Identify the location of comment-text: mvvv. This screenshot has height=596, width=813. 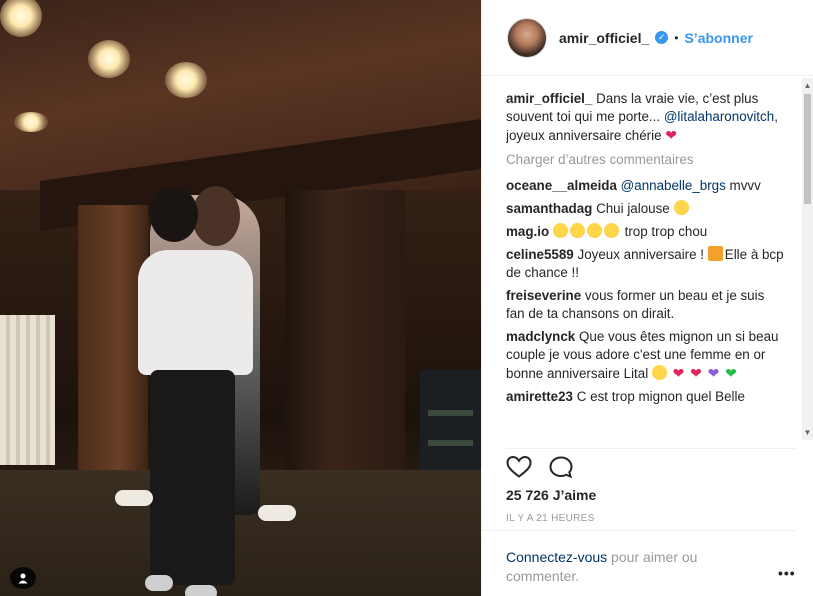
(743, 185).